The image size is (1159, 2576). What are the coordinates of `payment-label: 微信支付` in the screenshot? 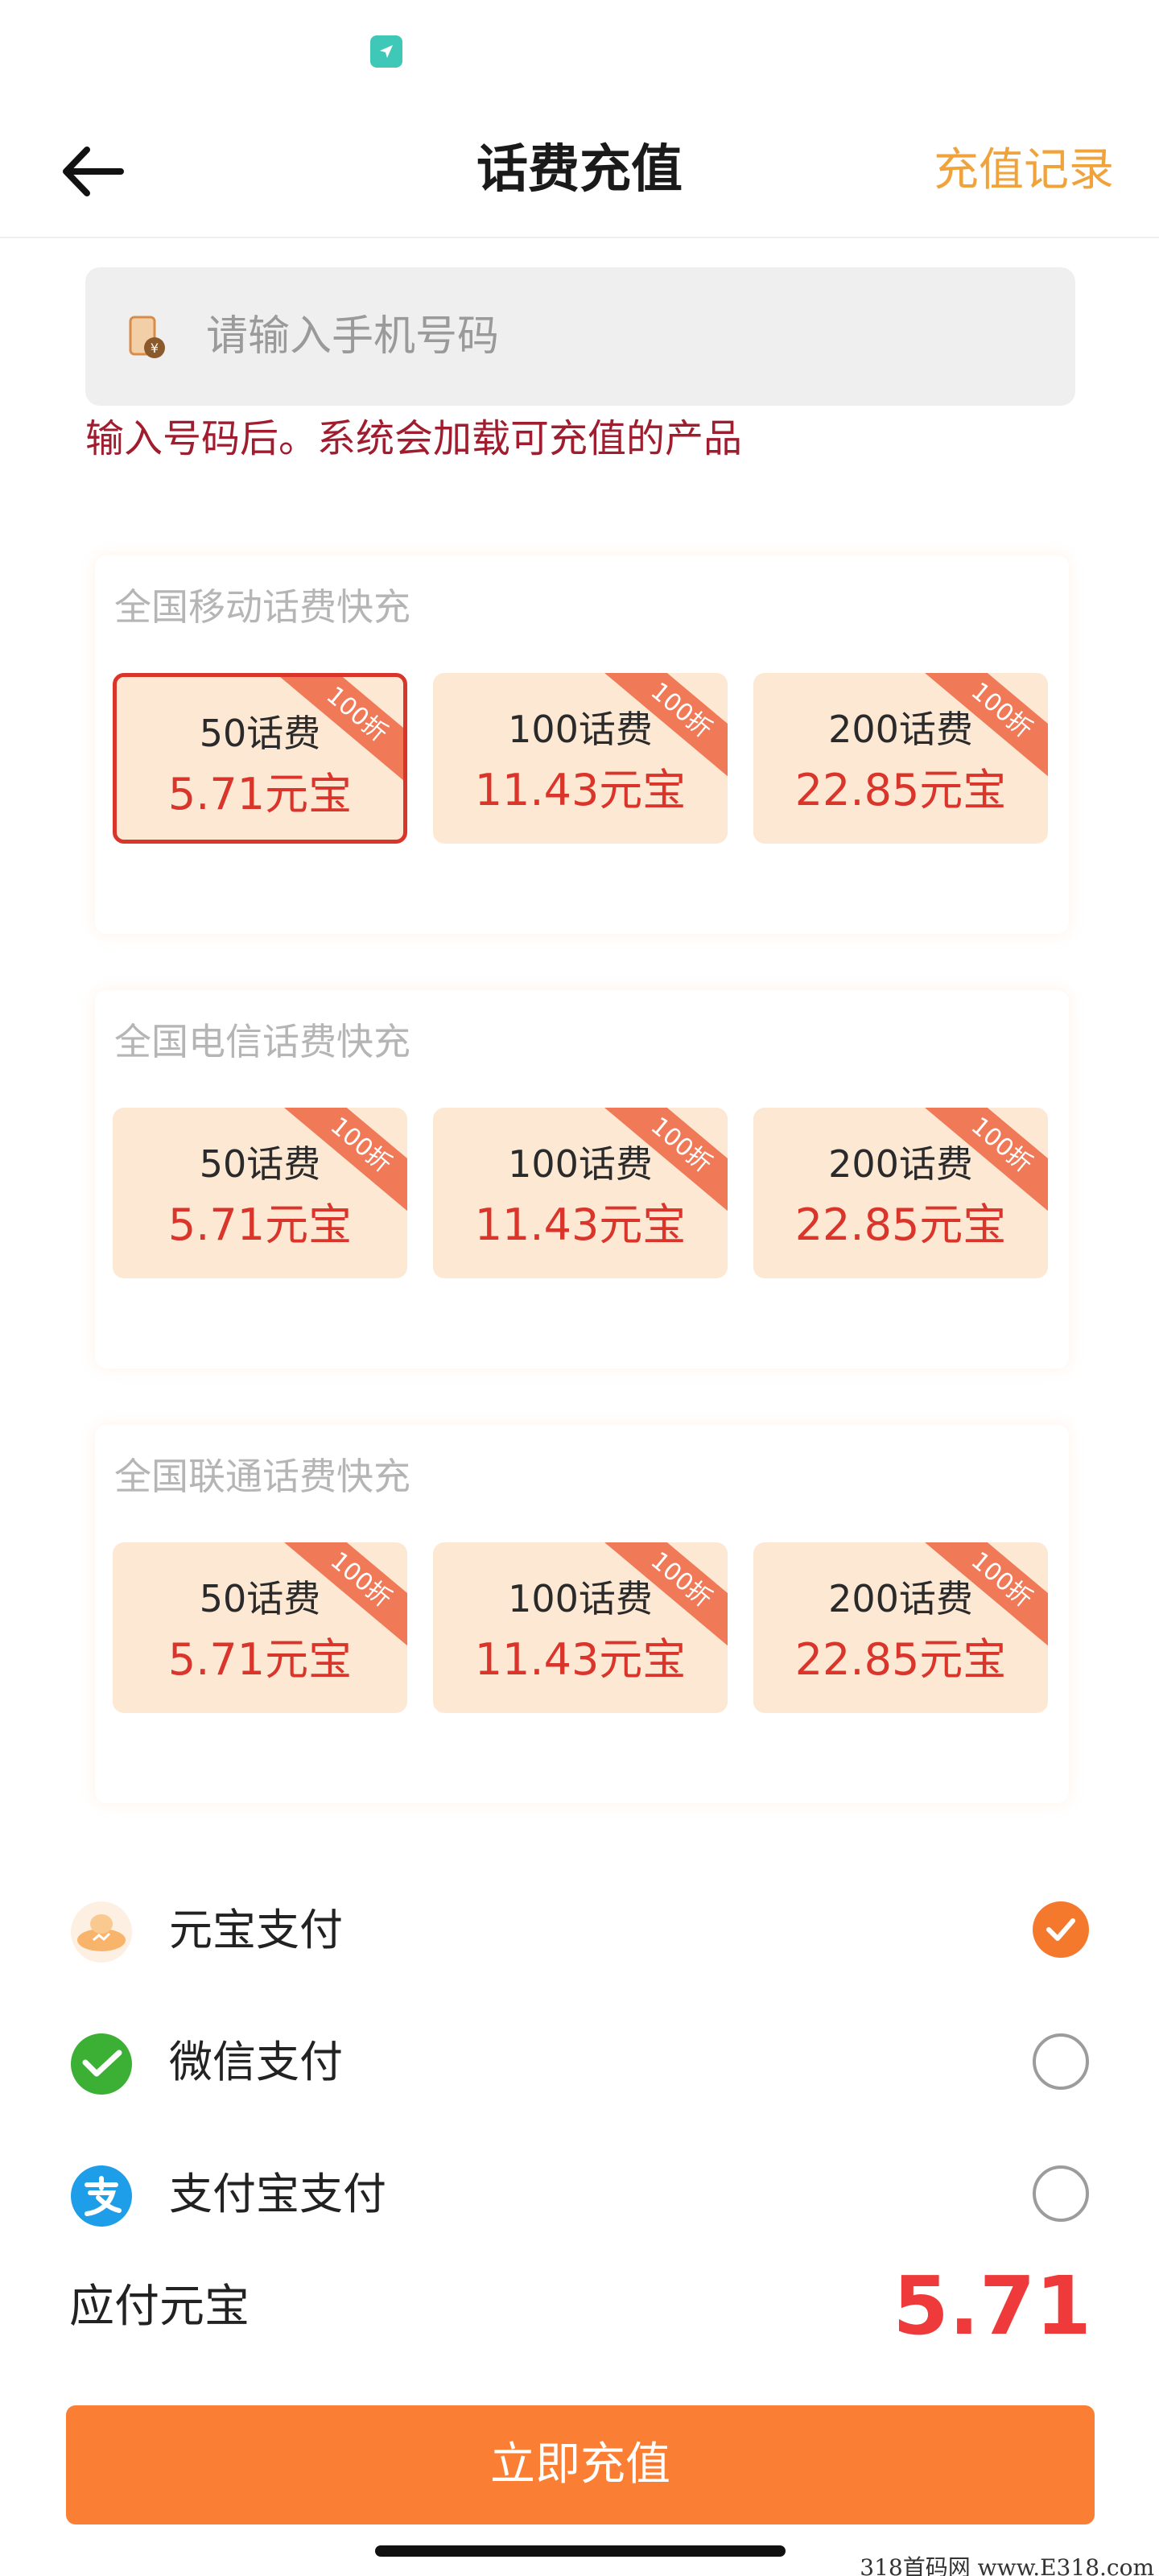 It's located at (256, 2062).